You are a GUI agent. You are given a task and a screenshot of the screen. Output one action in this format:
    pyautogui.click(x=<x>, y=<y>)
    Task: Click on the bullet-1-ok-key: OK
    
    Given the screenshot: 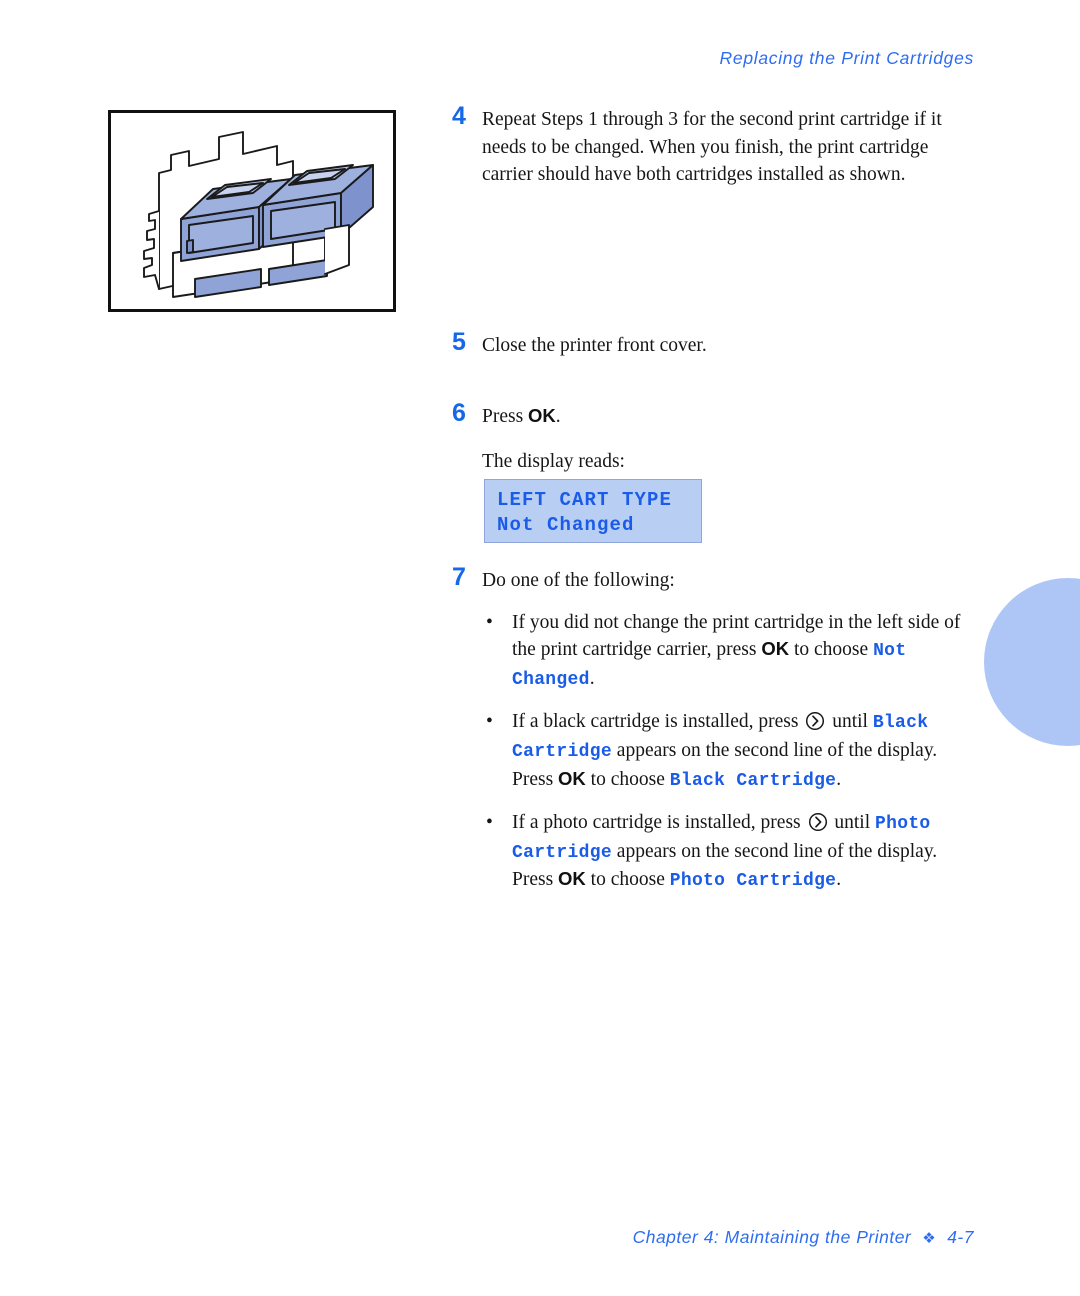 What is the action you would take?
    pyautogui.click(x=775, y=649)
    